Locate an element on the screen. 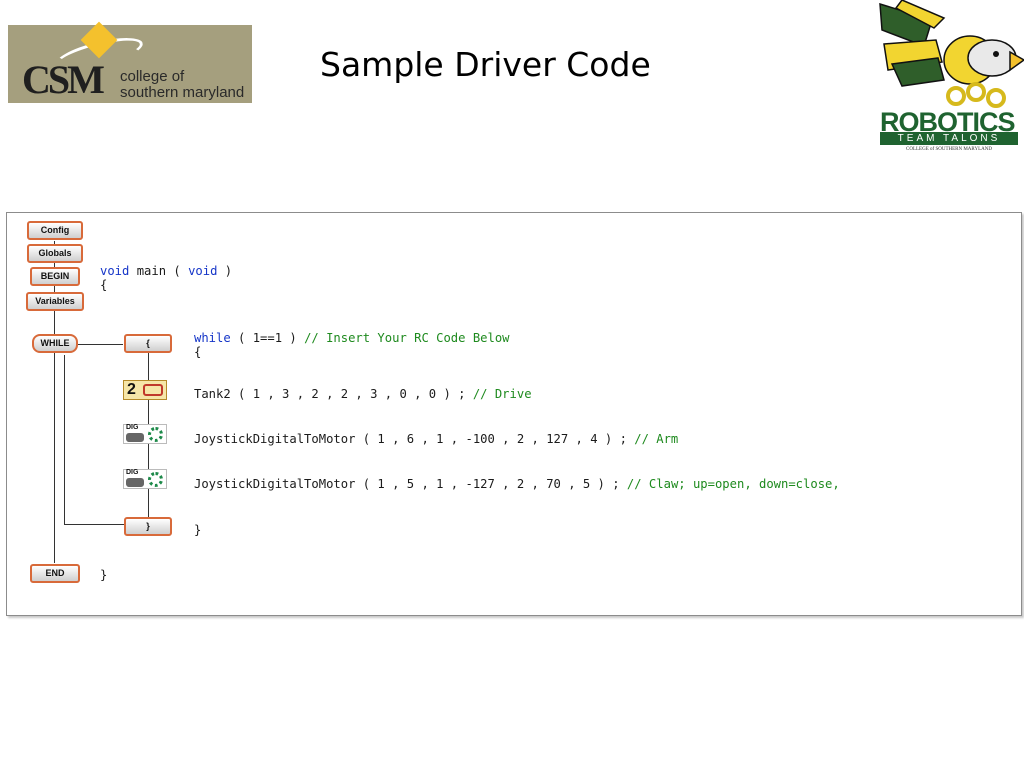 This screenshot has height=768, width=1024. flow-connector-while-to-brace is located at coordinates (98, 344).